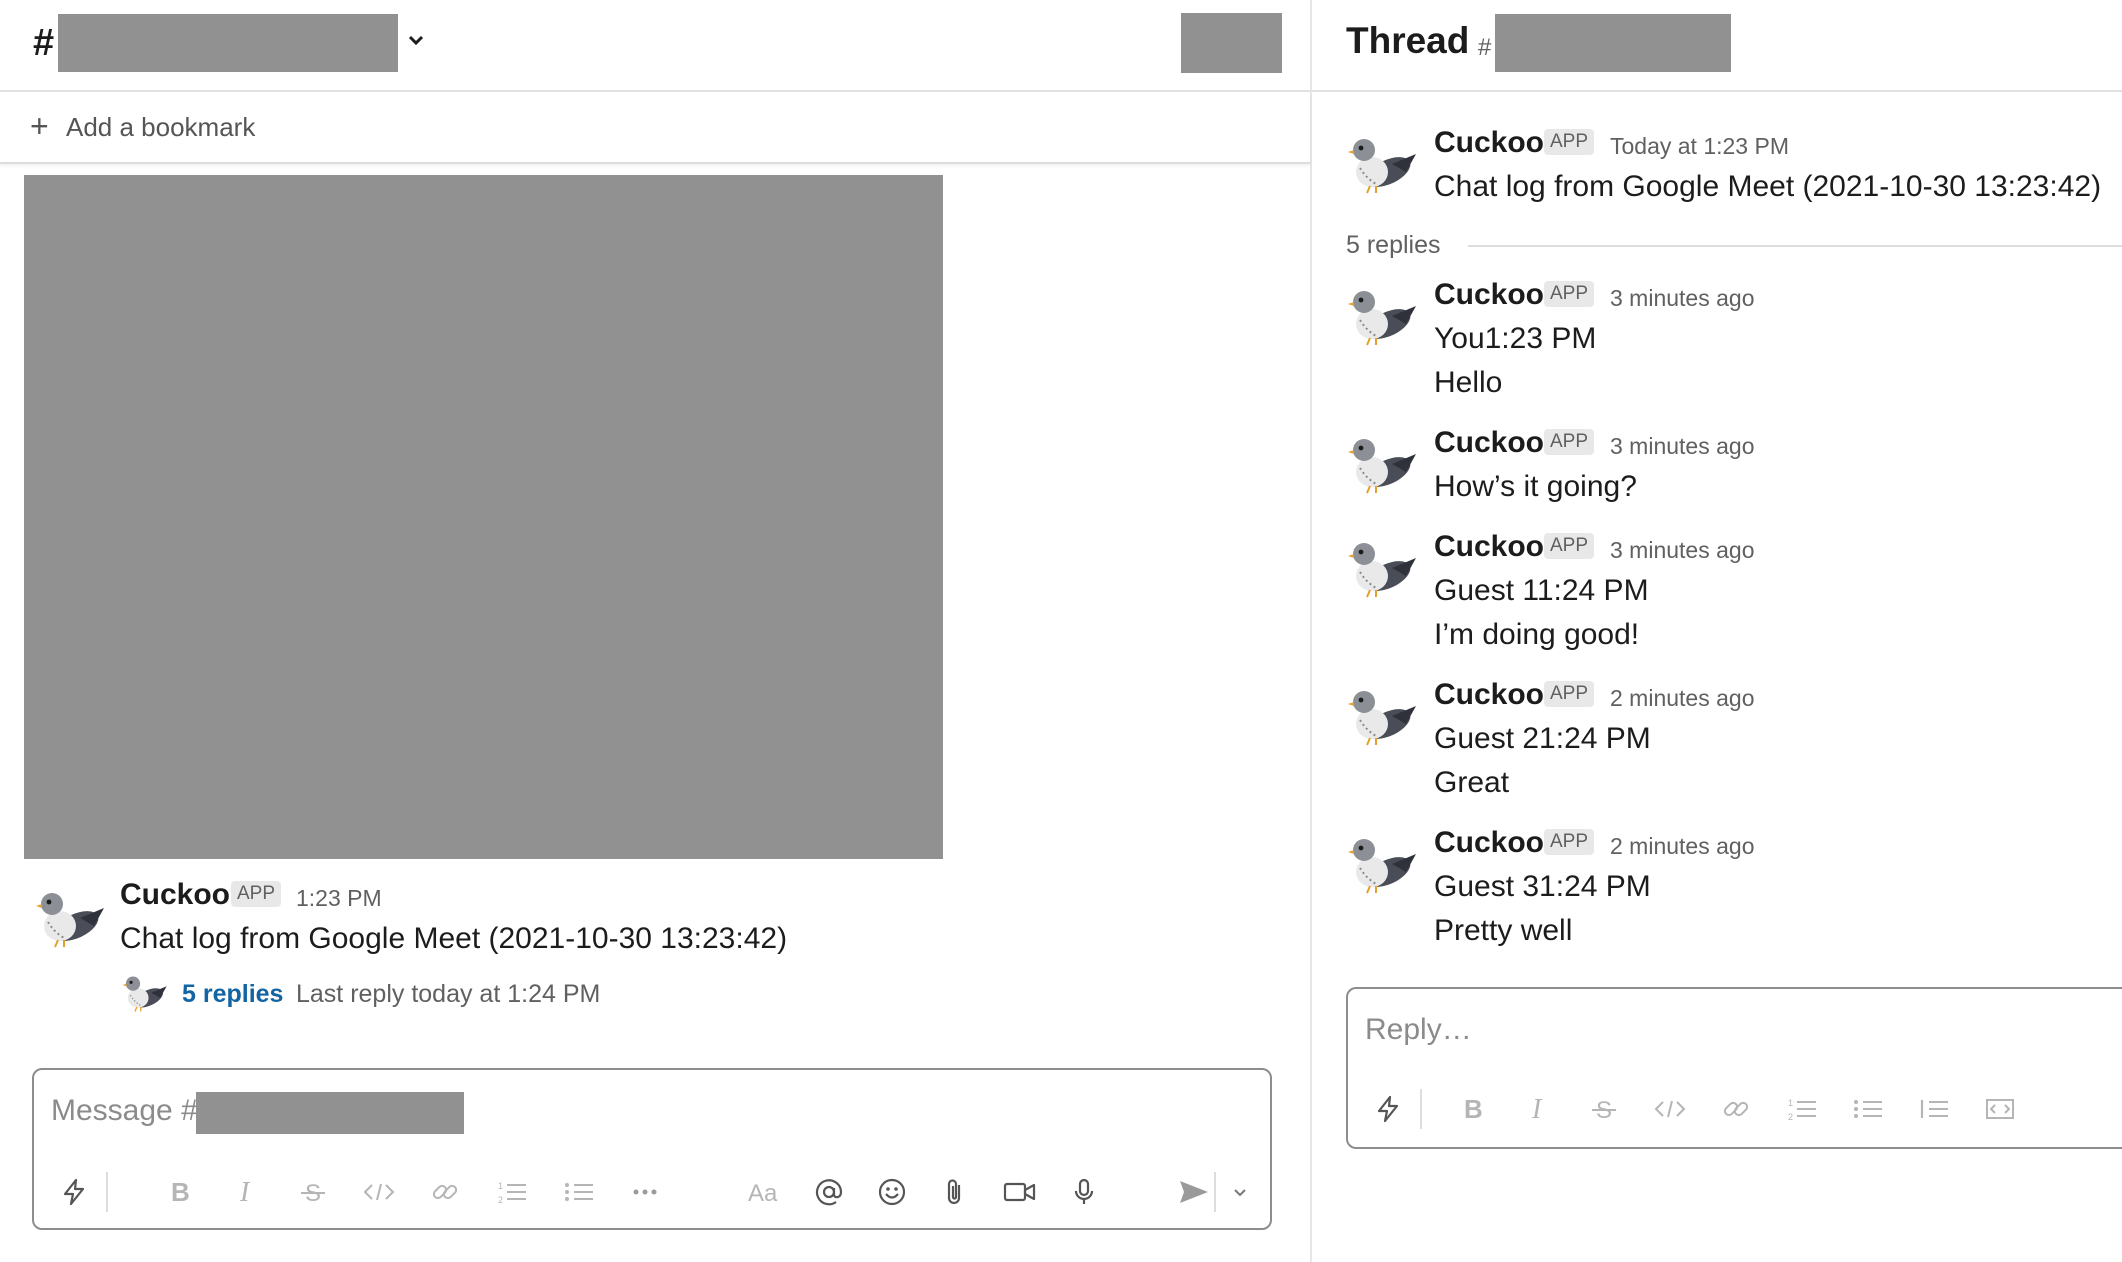 The height and width of the screenshot is (1262, 2122). Describe the element at coordinates (124, 1111) in the screenshot. I see `message-input: Message #` at that location.